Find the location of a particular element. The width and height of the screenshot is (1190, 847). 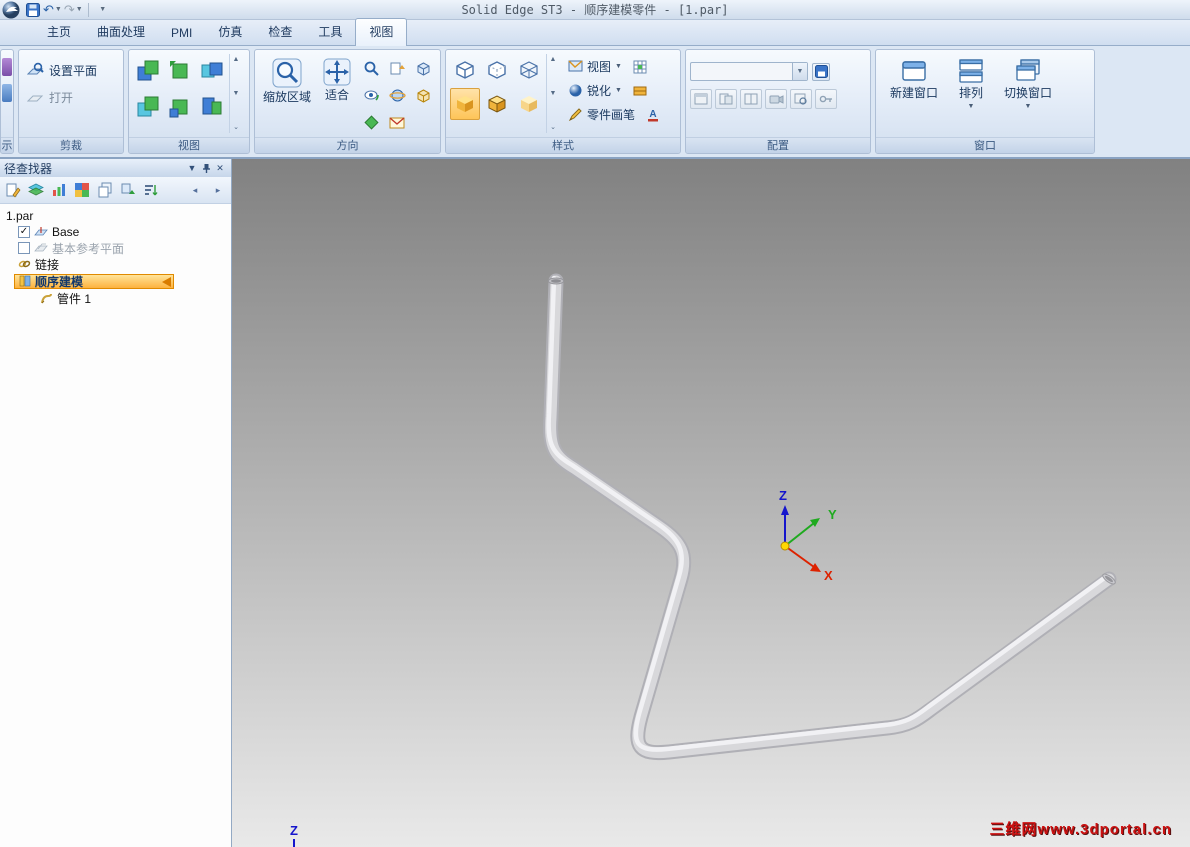

tree-root-label: 1.par is located at coordinates (20, 216).